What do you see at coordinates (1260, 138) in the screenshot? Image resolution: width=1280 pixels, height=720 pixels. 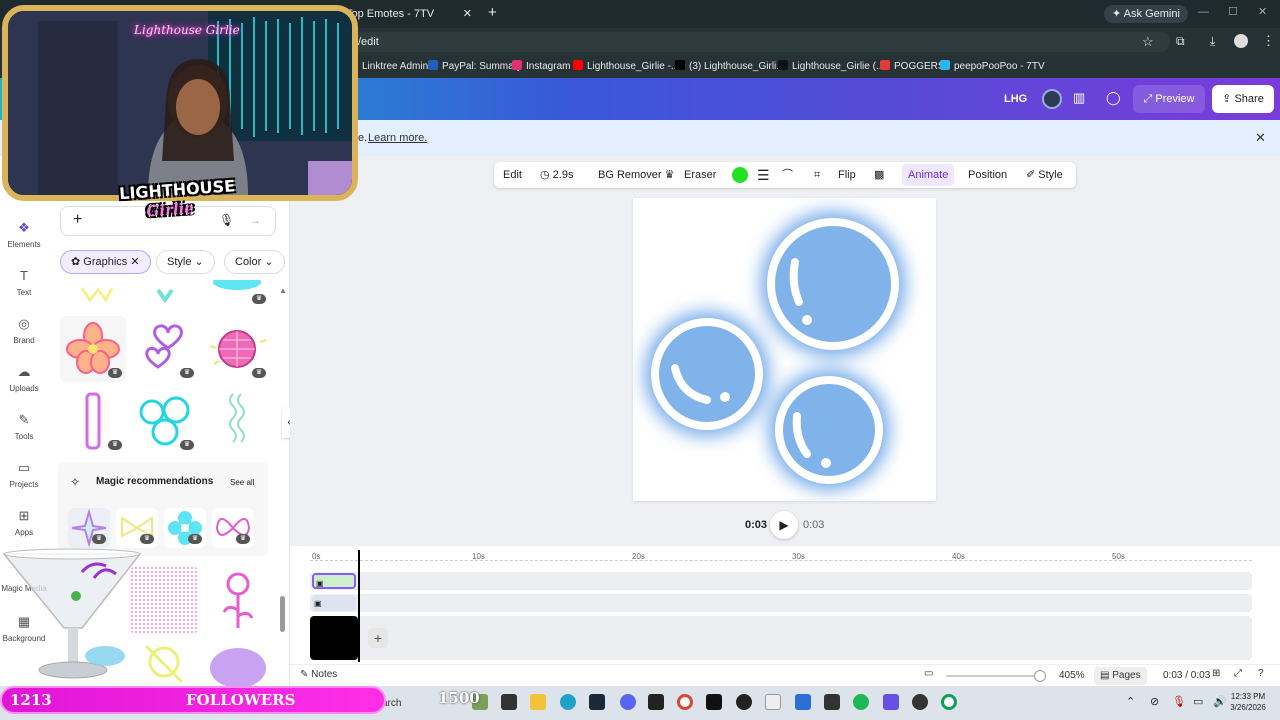 I see `banner-close-icon: ✕` at bounding box center [1260, 138].